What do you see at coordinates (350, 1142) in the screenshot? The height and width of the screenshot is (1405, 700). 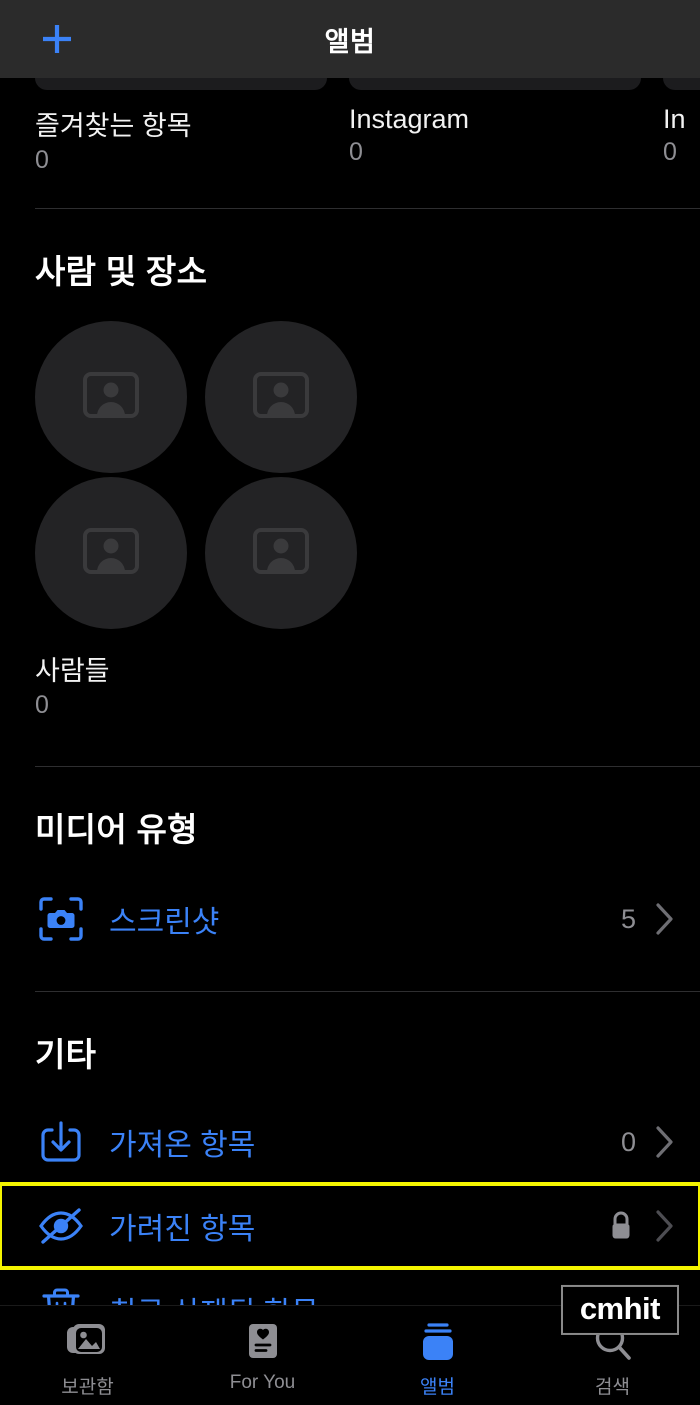 I see `list-item-imported: 가져온 항목 0` at bounding box center [350, 1142].